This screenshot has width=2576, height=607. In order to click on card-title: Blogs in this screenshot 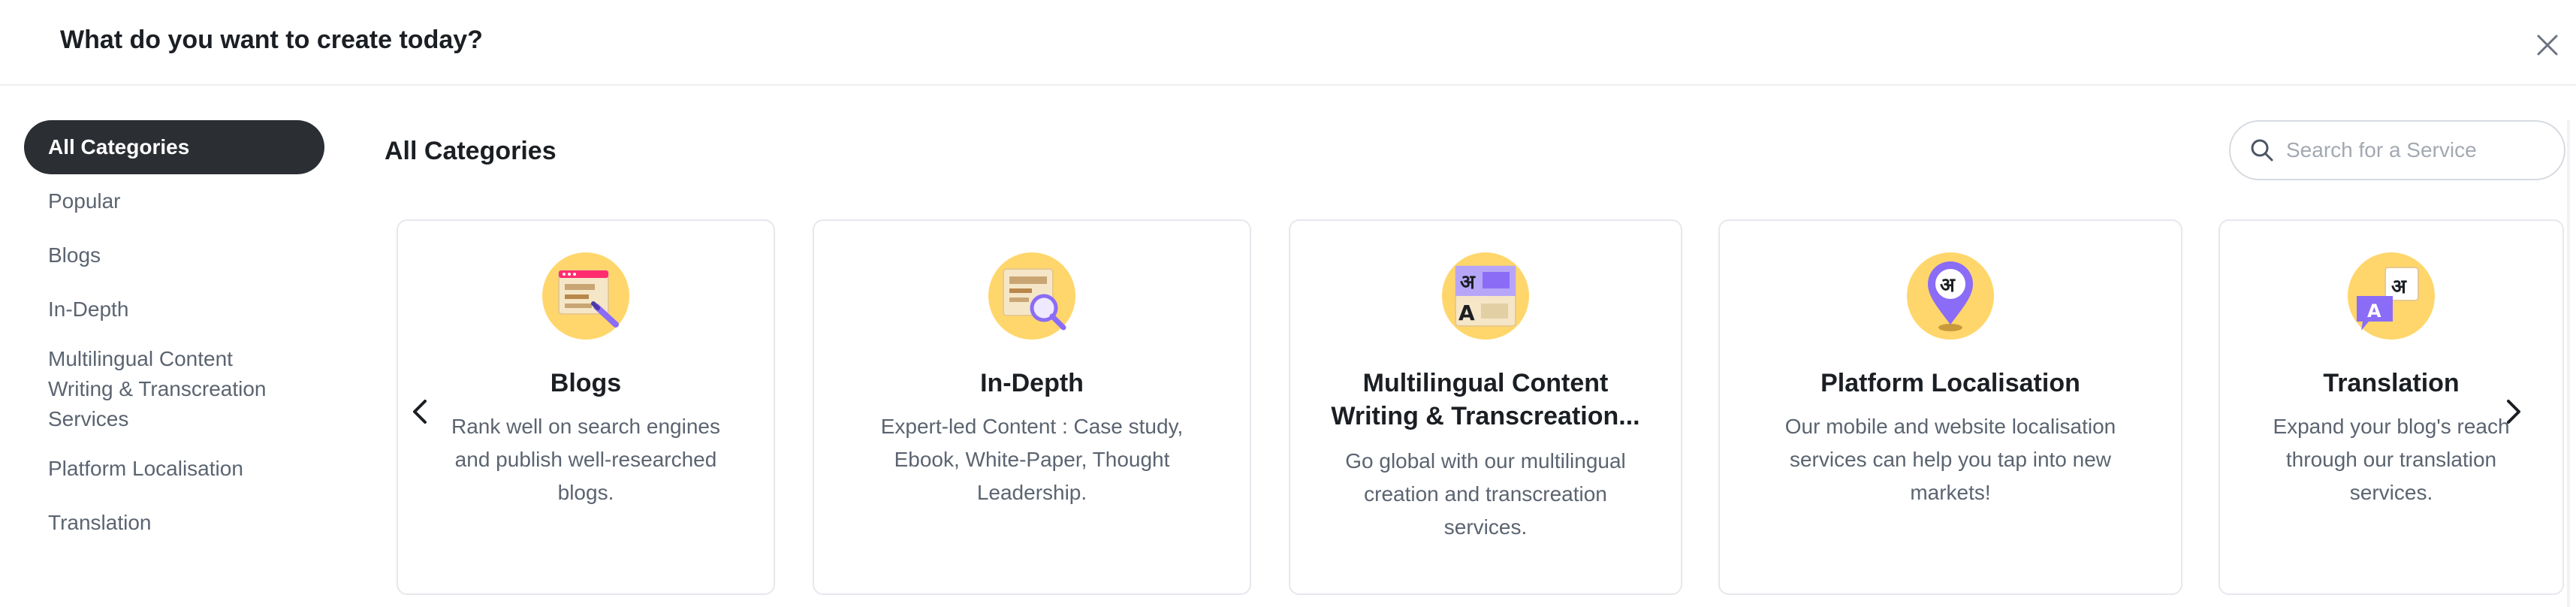, I will do `click(586, 383)`.